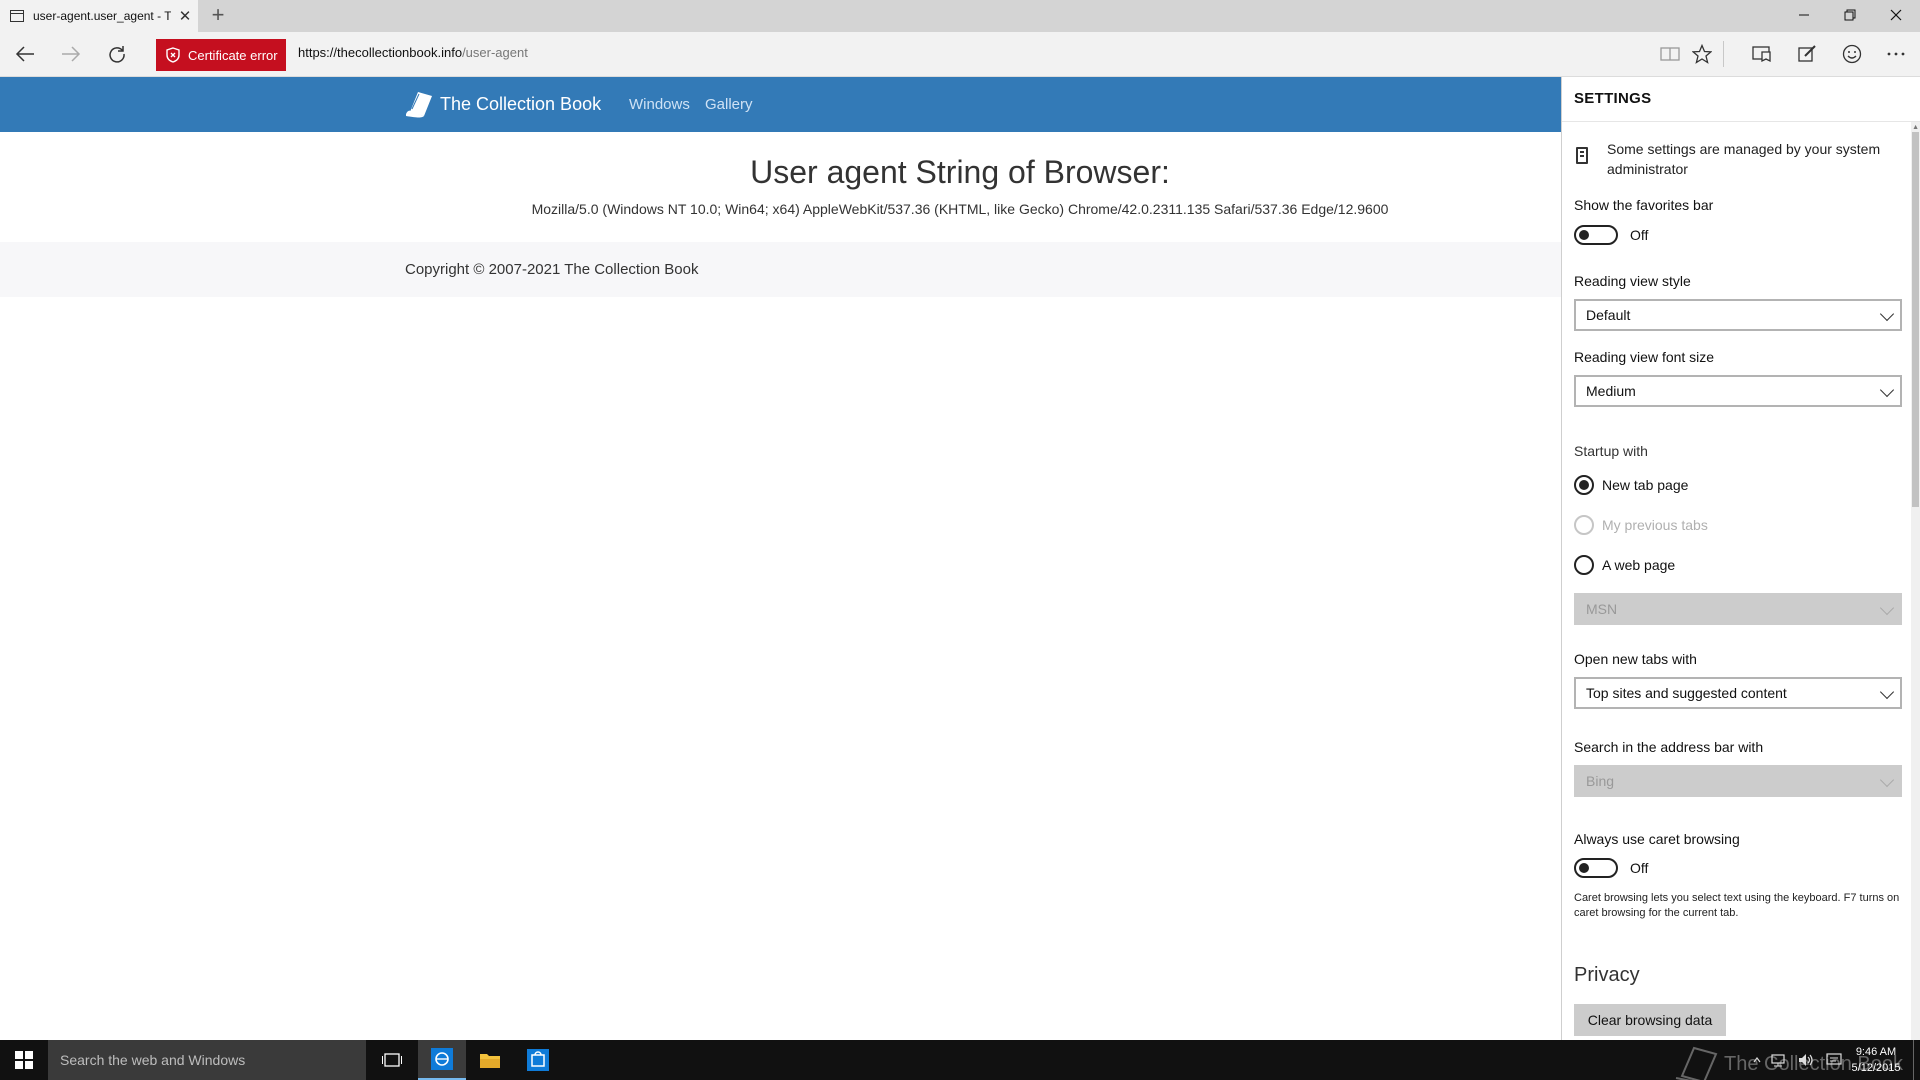 The height and width of the screenshot is (1080, 1920). Describe the element at coordinates (1804, 16) in the screenshot. I see `minimize-button` at that location.